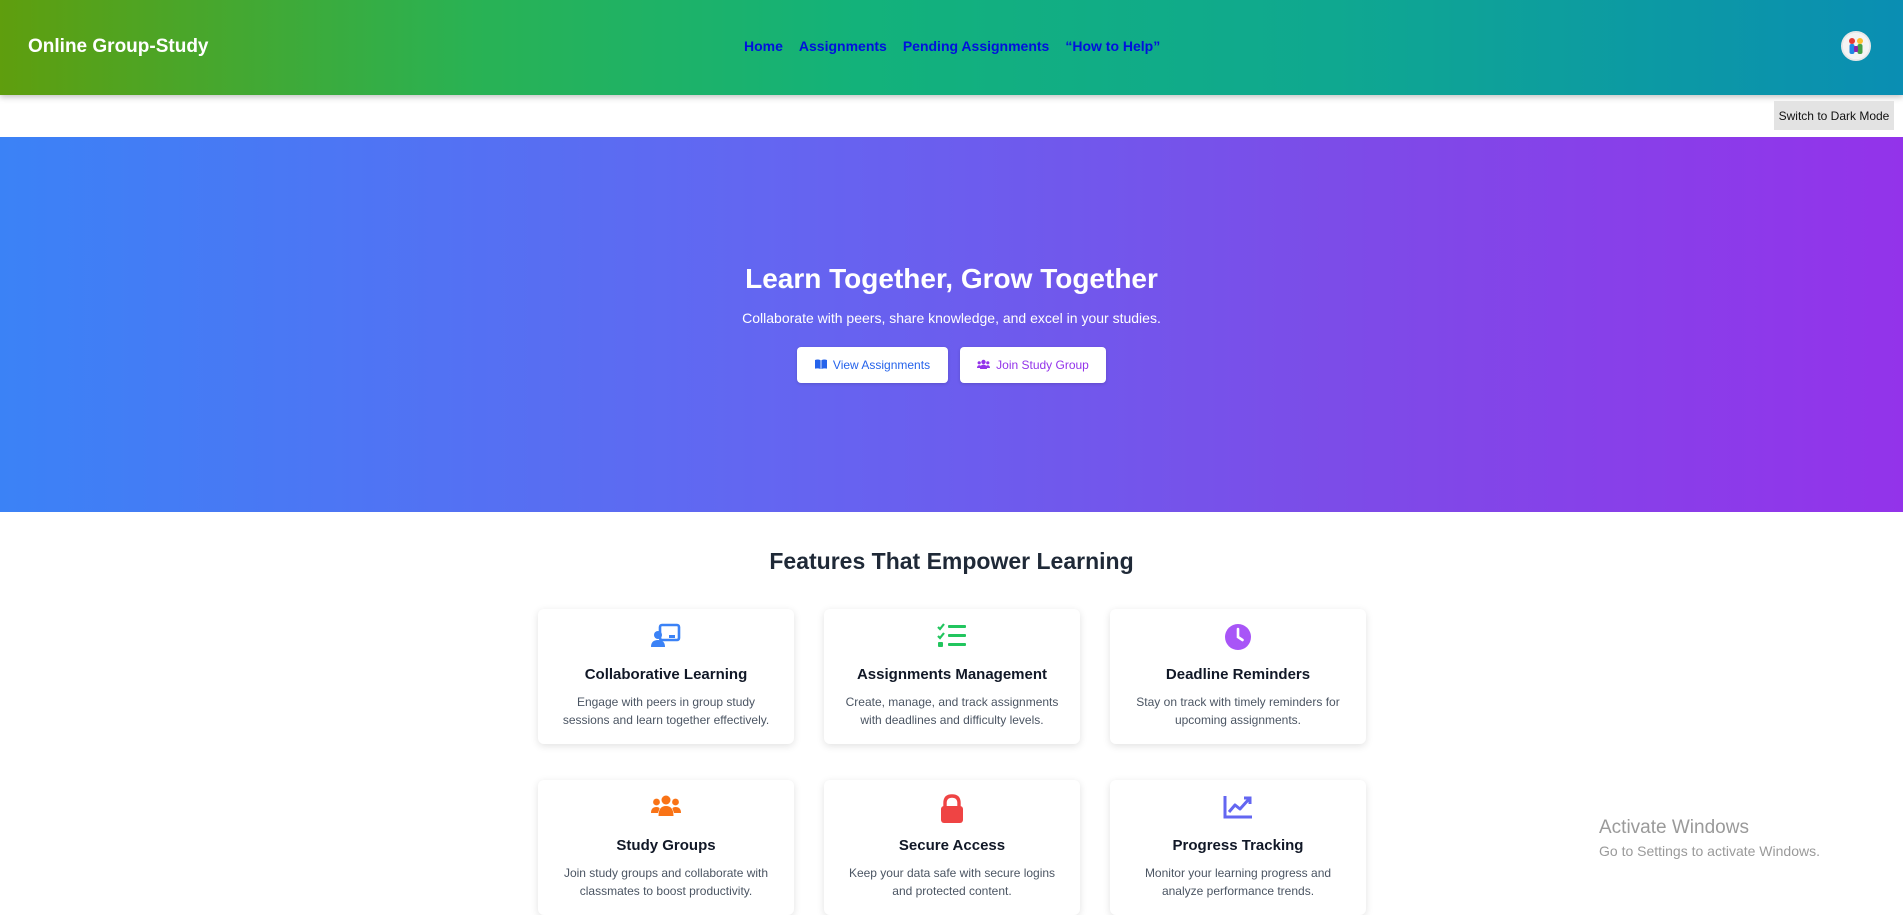  I want to click on feature-title: Study Groups, so click(666, 845).